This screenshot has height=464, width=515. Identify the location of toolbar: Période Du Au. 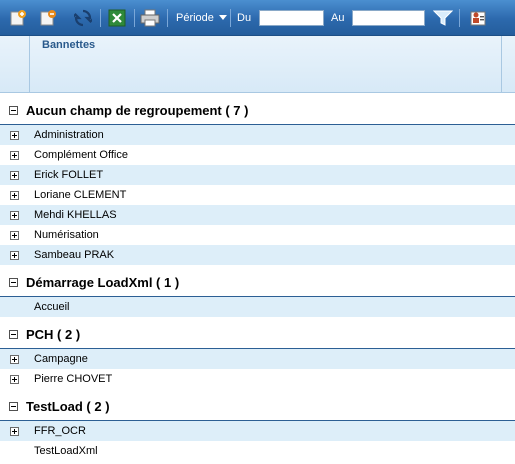
(257, 18).